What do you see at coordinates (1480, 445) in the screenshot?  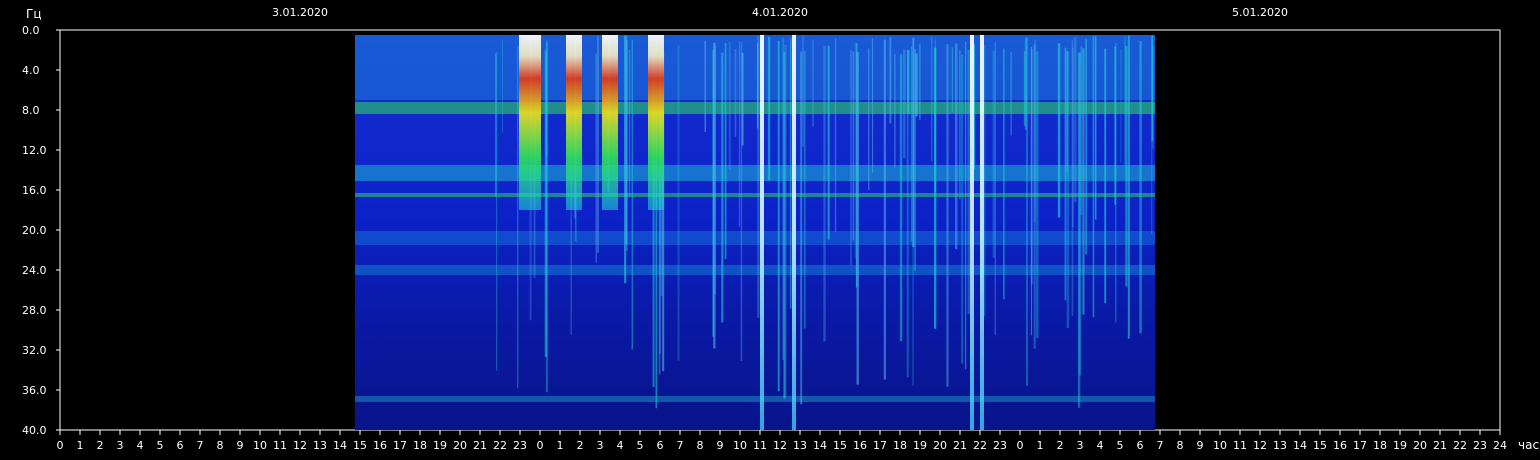 I see `x-tick-label: 23` at bounding box center [1480, 445].